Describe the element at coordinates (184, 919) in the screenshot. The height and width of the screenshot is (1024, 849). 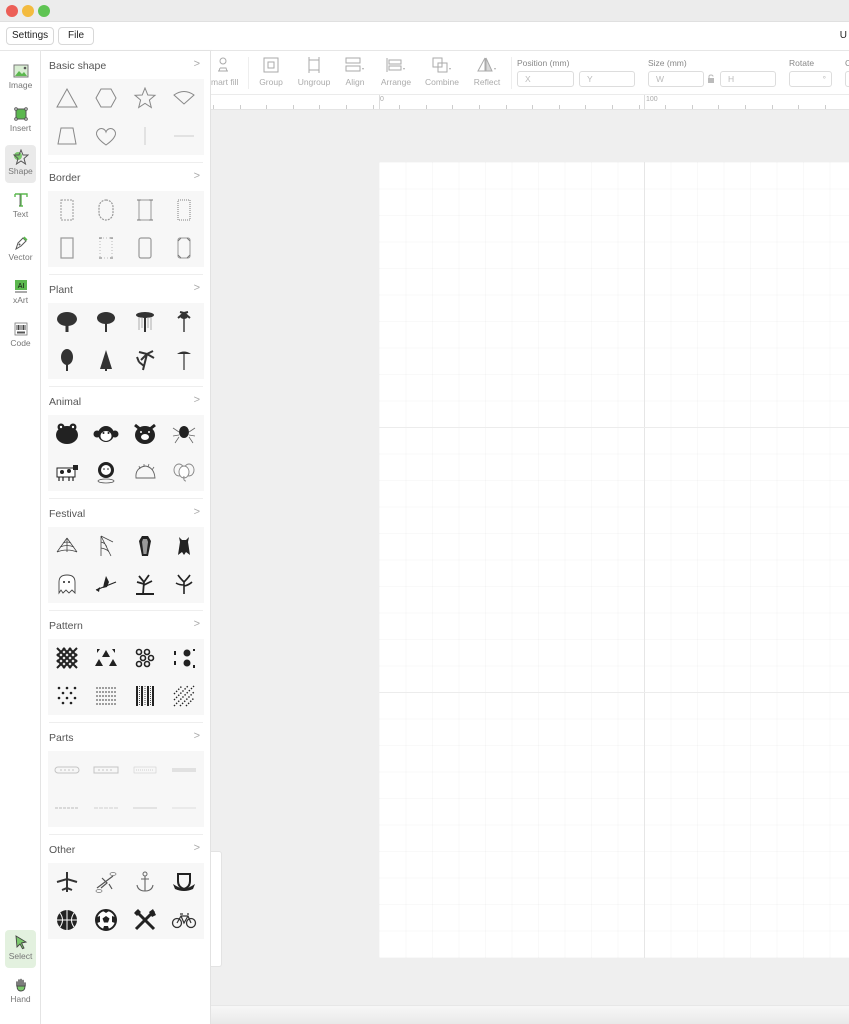
I see `shape-bicycle` at that location.